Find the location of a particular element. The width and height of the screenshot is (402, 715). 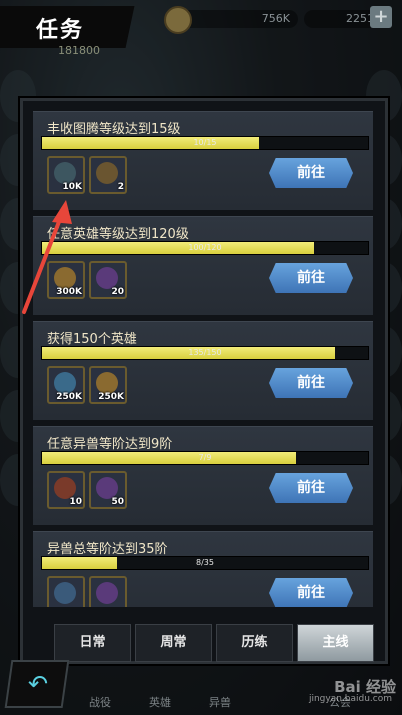

annotation-arrow-icon is located at coordinates (47, 257).